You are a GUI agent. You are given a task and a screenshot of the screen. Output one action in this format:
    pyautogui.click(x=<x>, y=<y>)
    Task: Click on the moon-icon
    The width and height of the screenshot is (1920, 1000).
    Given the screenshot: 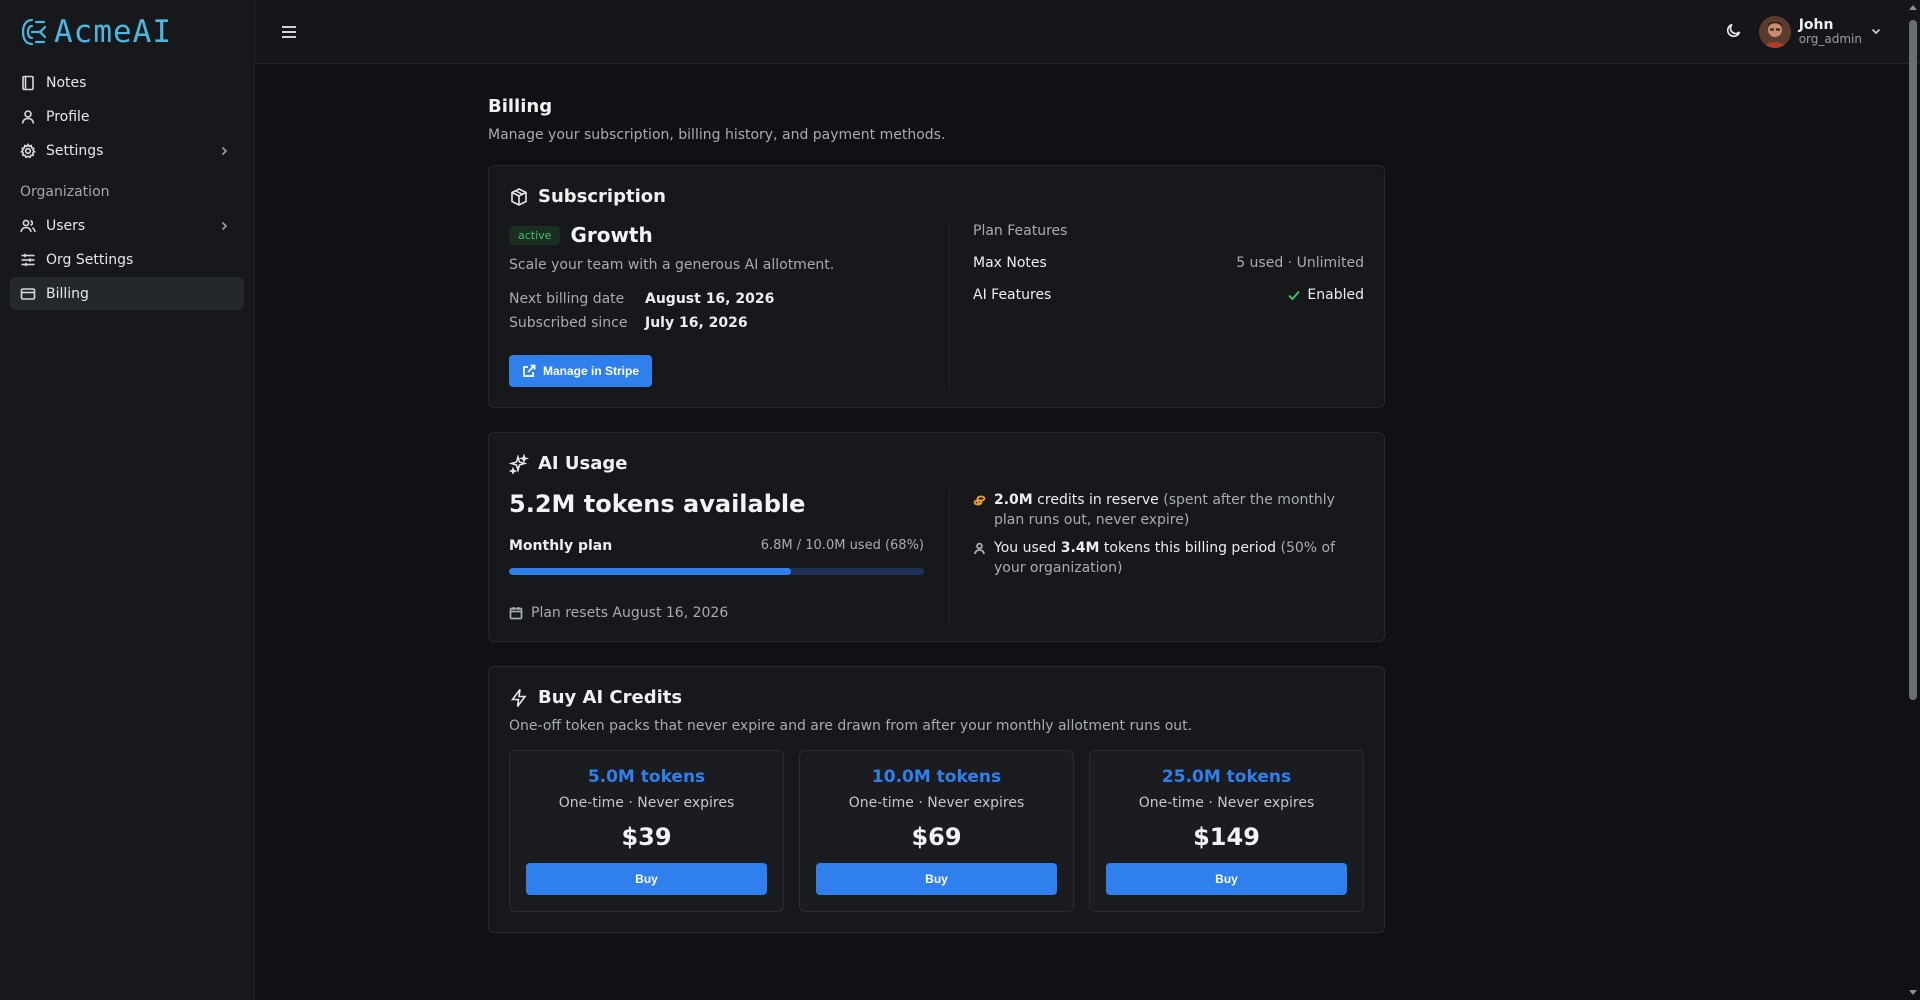 What is the action you would take?
    pyautogui.click(x=1733, y=30)
    